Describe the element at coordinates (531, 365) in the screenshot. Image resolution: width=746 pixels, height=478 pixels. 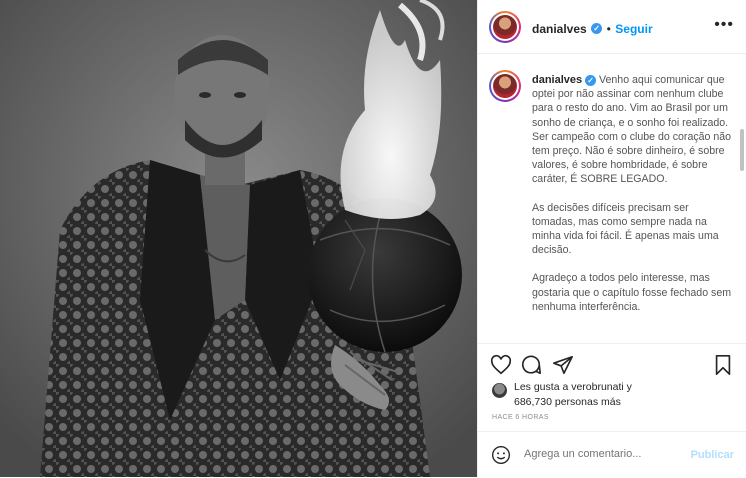
I see `comment-icon` at that location.